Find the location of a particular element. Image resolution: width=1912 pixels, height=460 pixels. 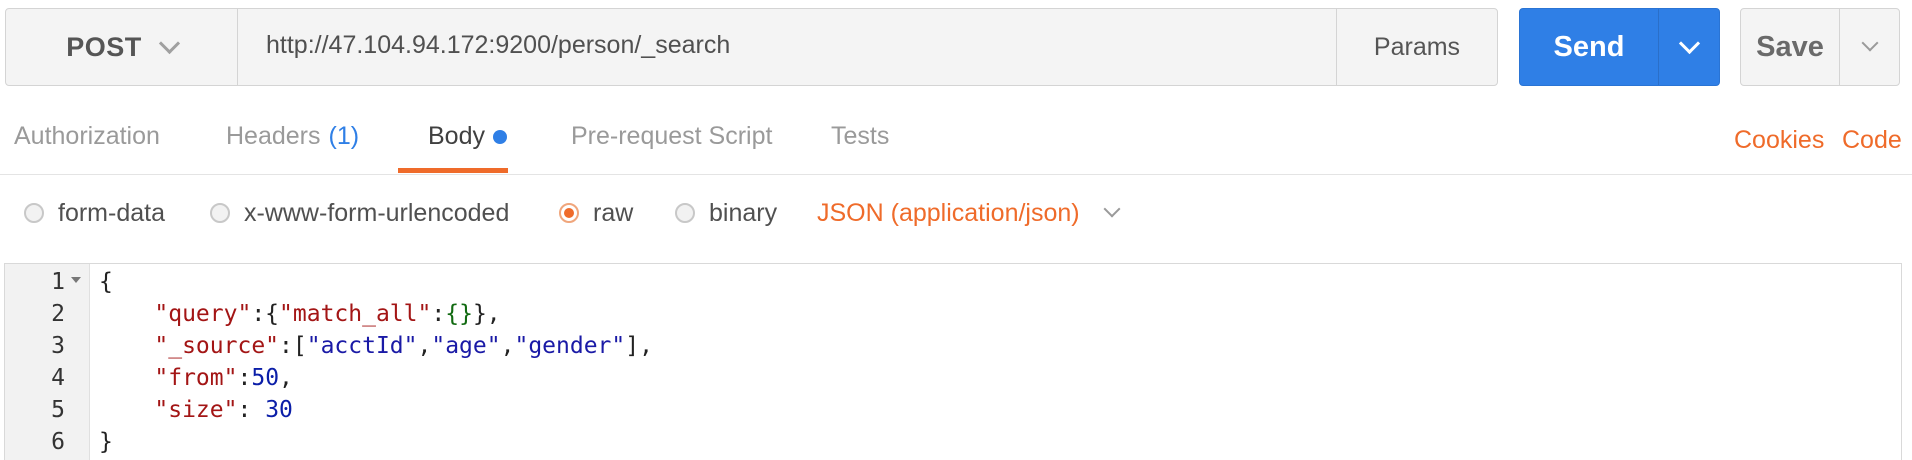

method-select: POST is located at coordinates (122, 47).